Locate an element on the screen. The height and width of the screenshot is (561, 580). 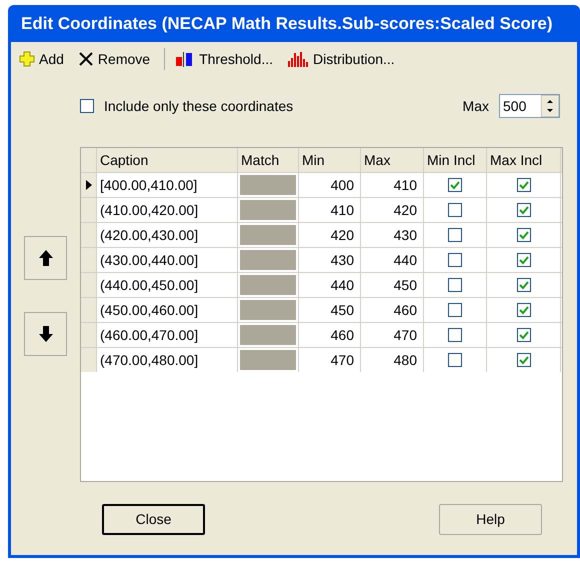
table-cell: [400.00,410.00] is located at coordinates (167, 185).